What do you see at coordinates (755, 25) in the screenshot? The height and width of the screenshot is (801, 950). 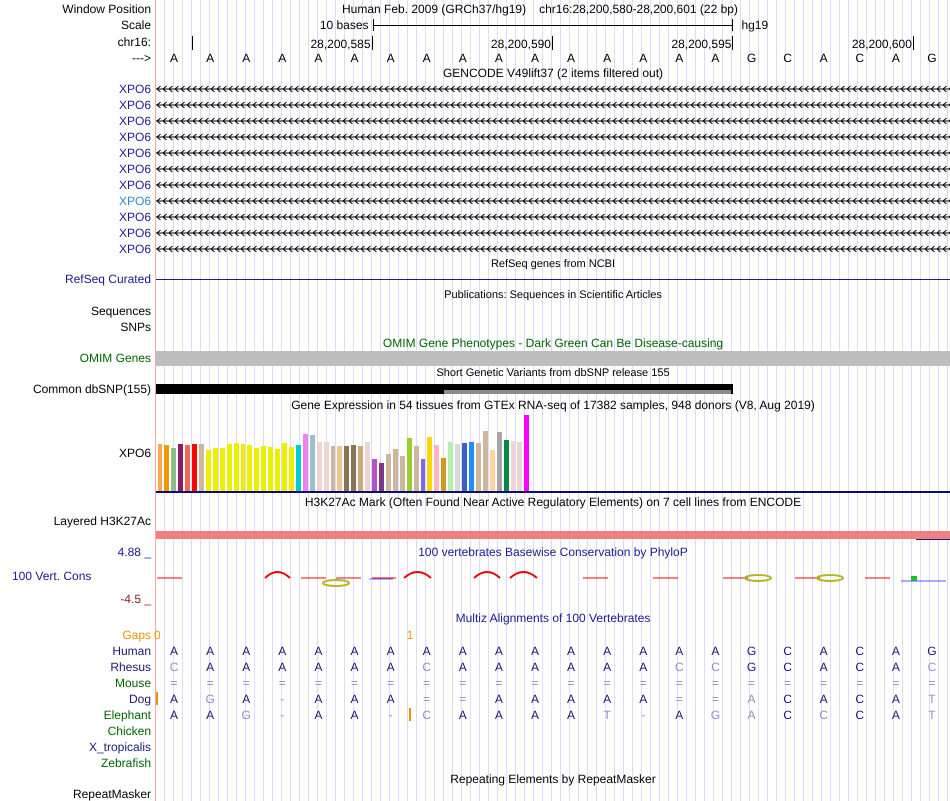 I see `assembly-db-text: hg19` at bounding box center [755, 25].